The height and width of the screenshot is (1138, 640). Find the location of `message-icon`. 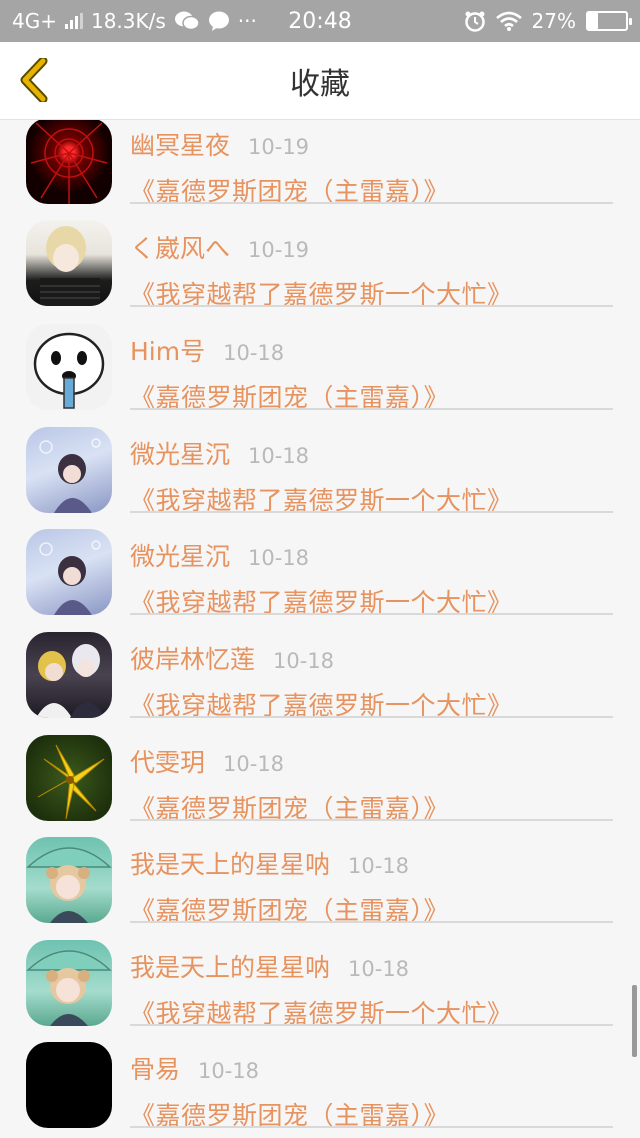

message-icon is located at coordinates (218, 21).